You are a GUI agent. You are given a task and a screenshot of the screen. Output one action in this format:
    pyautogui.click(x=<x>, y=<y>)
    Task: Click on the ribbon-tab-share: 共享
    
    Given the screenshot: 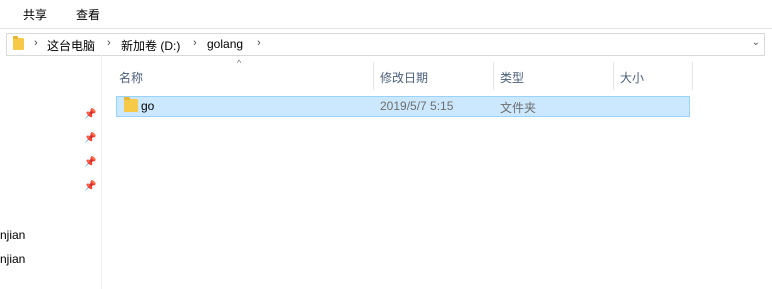 What is the action you would take?
    pyautogui.click(x=35, y=14)
    